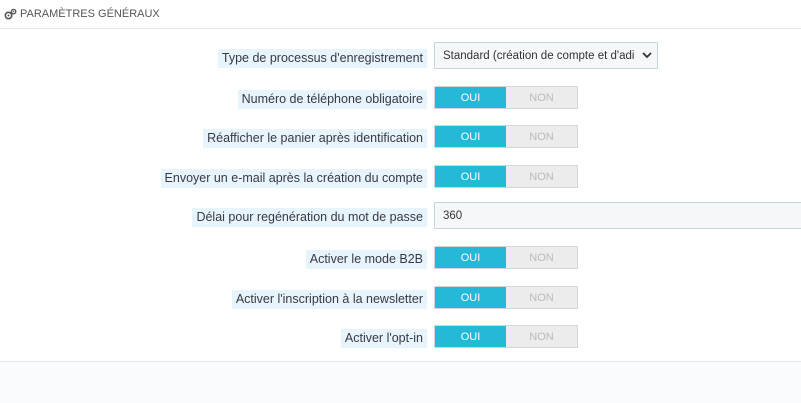  Describe the element at coordinates (541, 97) in the screenshot. I see `phone-required-no: NON` at that location.